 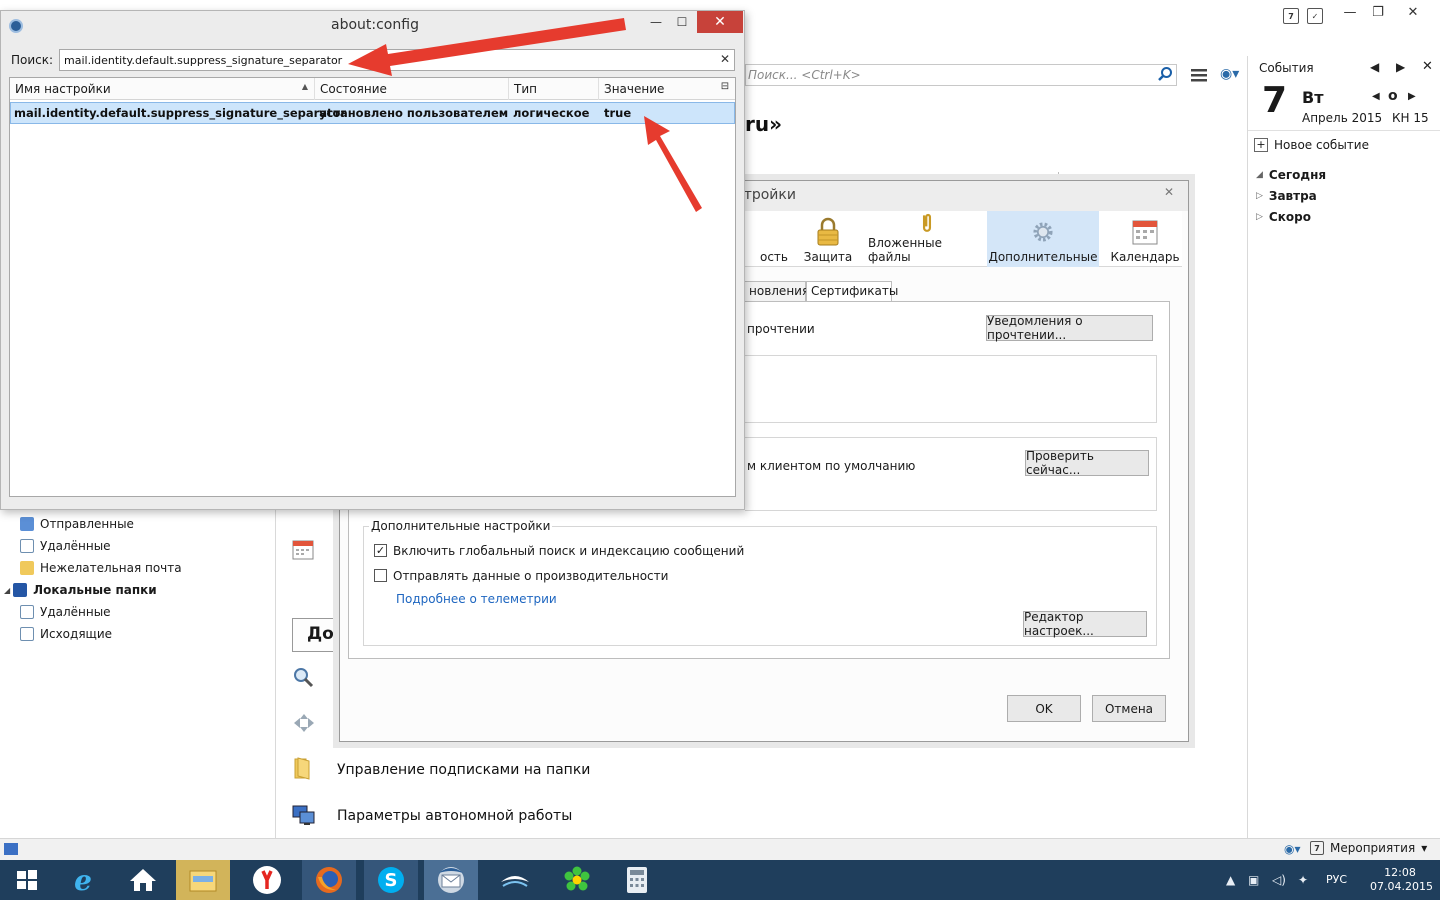 I want to click on ie-icon: e, so click(x=83, y=880).